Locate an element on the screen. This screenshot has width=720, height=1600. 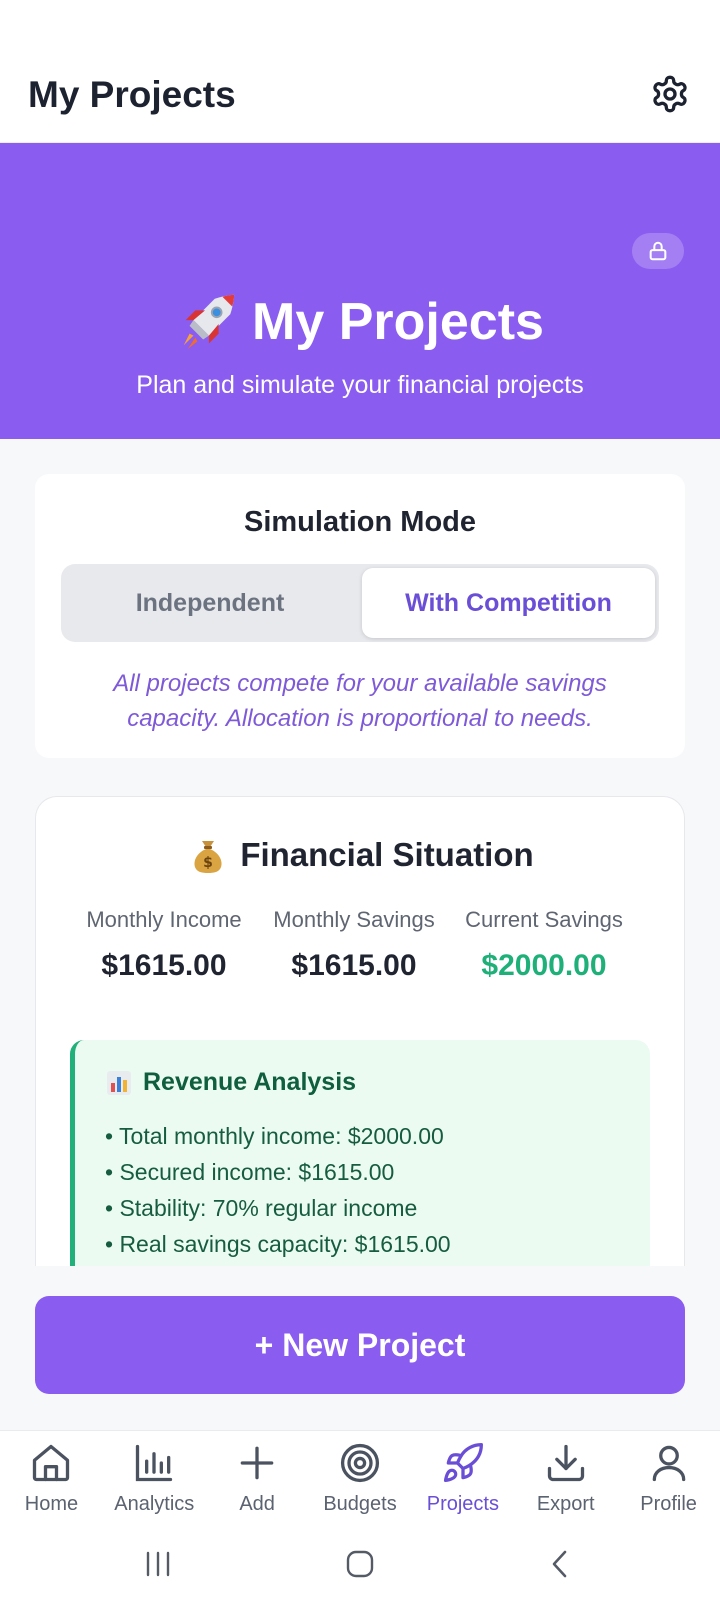
stat-label: Current Savings is located at coordinates (544, 919).